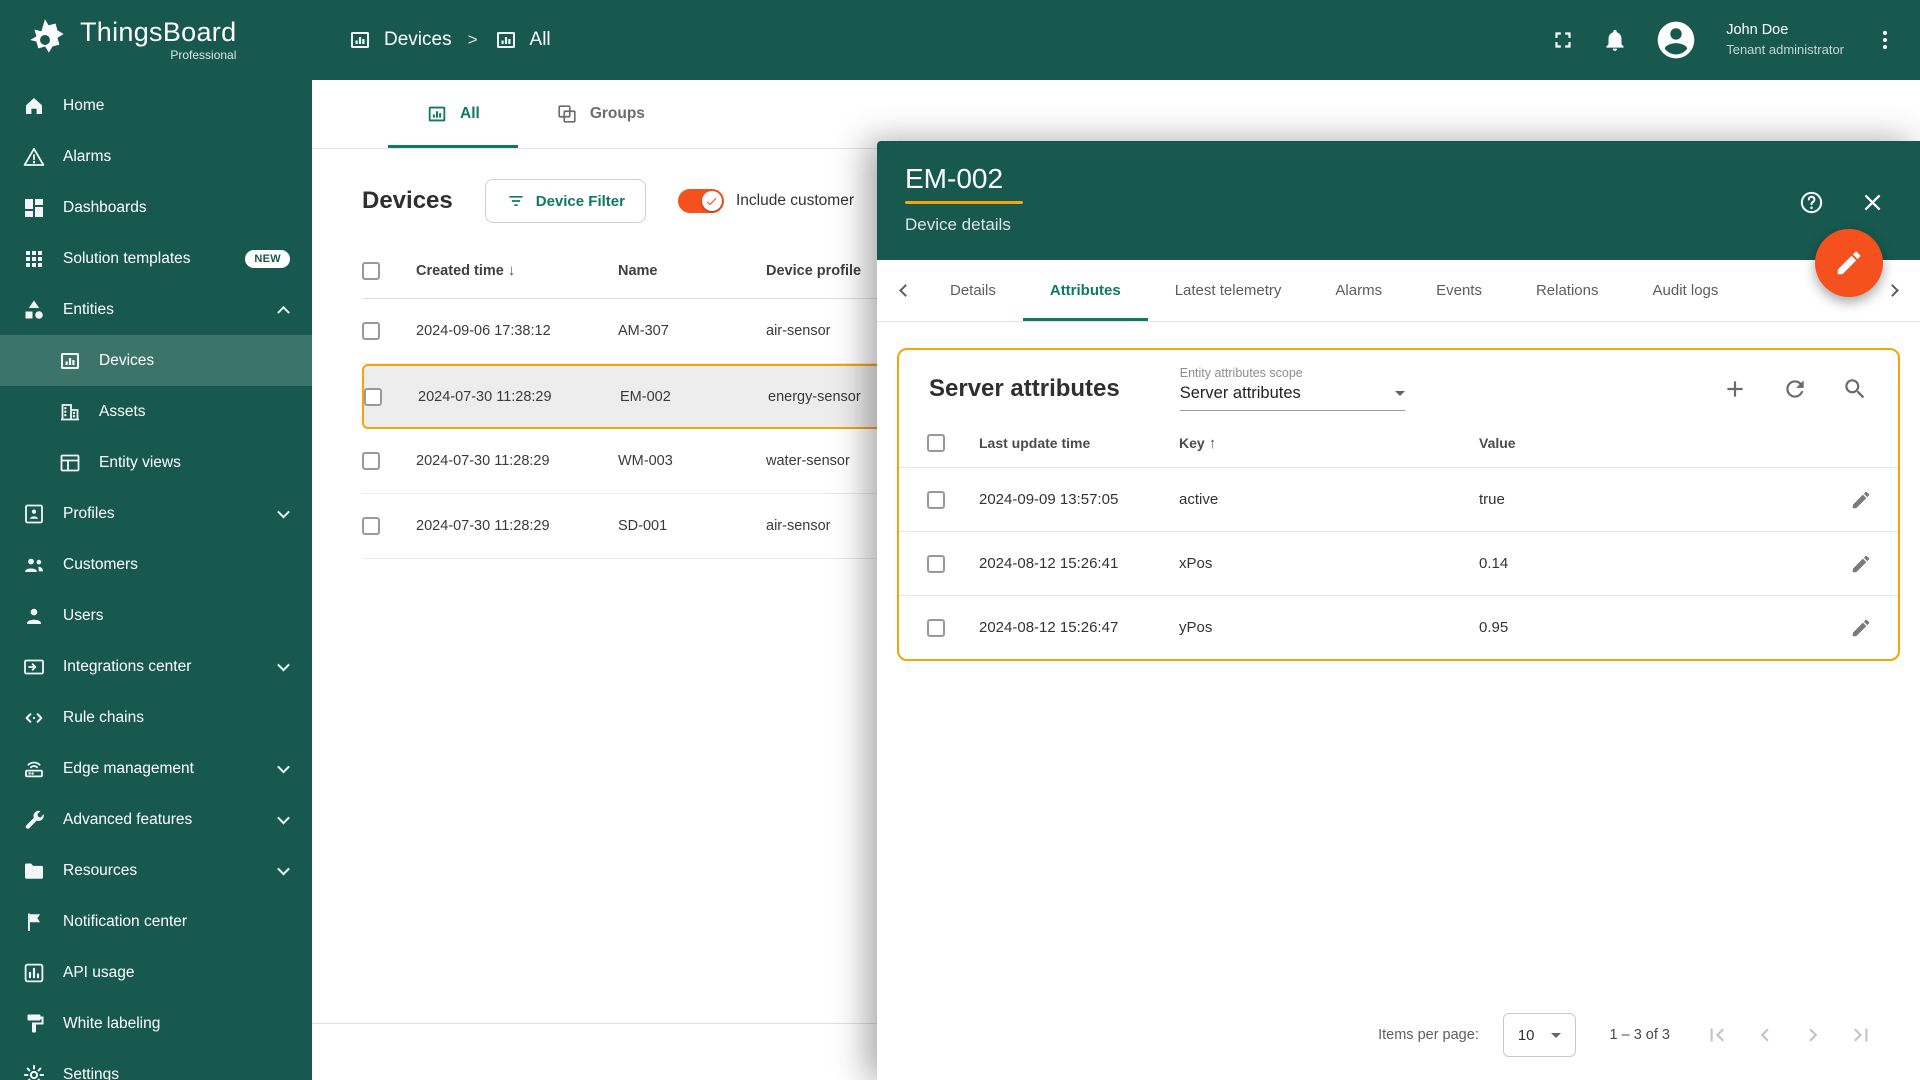  I want to click on items-per-page-select: 10, so click(1539, 1035).